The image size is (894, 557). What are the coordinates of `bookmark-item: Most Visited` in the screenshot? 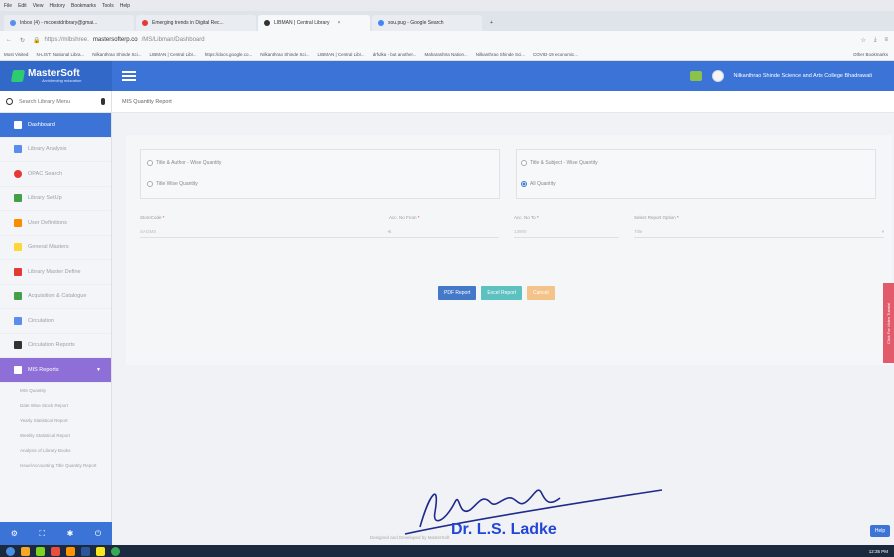 It's located at (16, 54).